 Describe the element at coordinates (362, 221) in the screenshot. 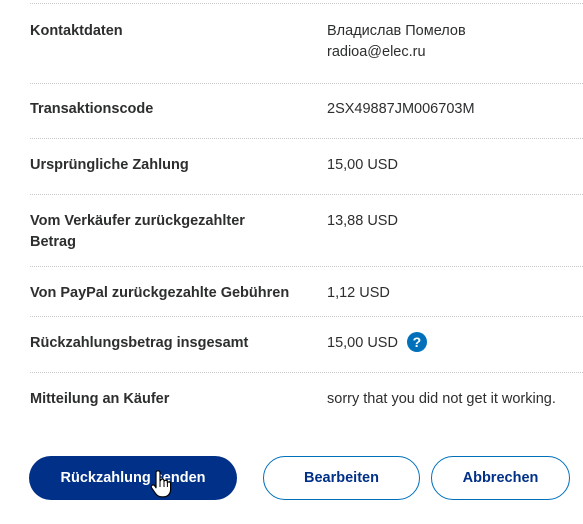

I see `seller-refunded-value: 13,88 USD` at that location.